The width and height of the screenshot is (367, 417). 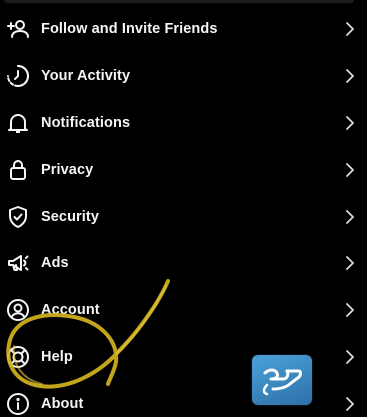 I want to click on menu-item-label: Privacy, so click(x=67, y=169).